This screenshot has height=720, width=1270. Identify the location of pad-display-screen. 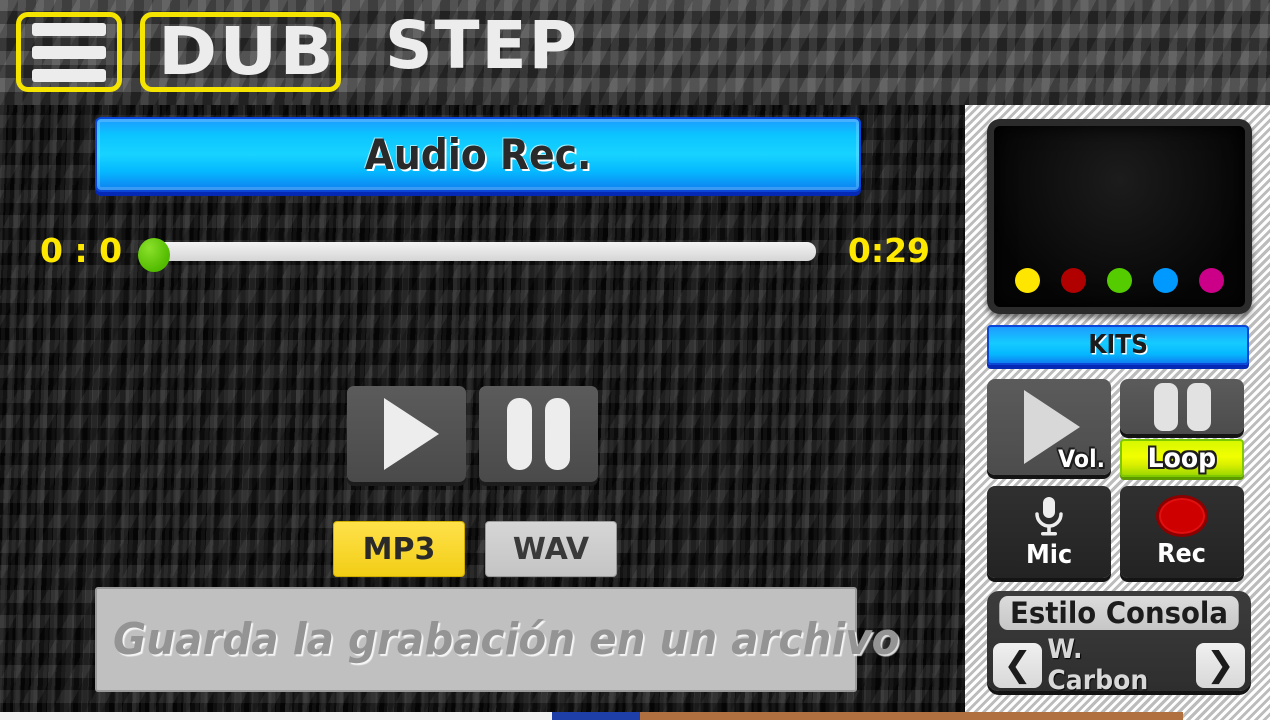
(1119, 216).